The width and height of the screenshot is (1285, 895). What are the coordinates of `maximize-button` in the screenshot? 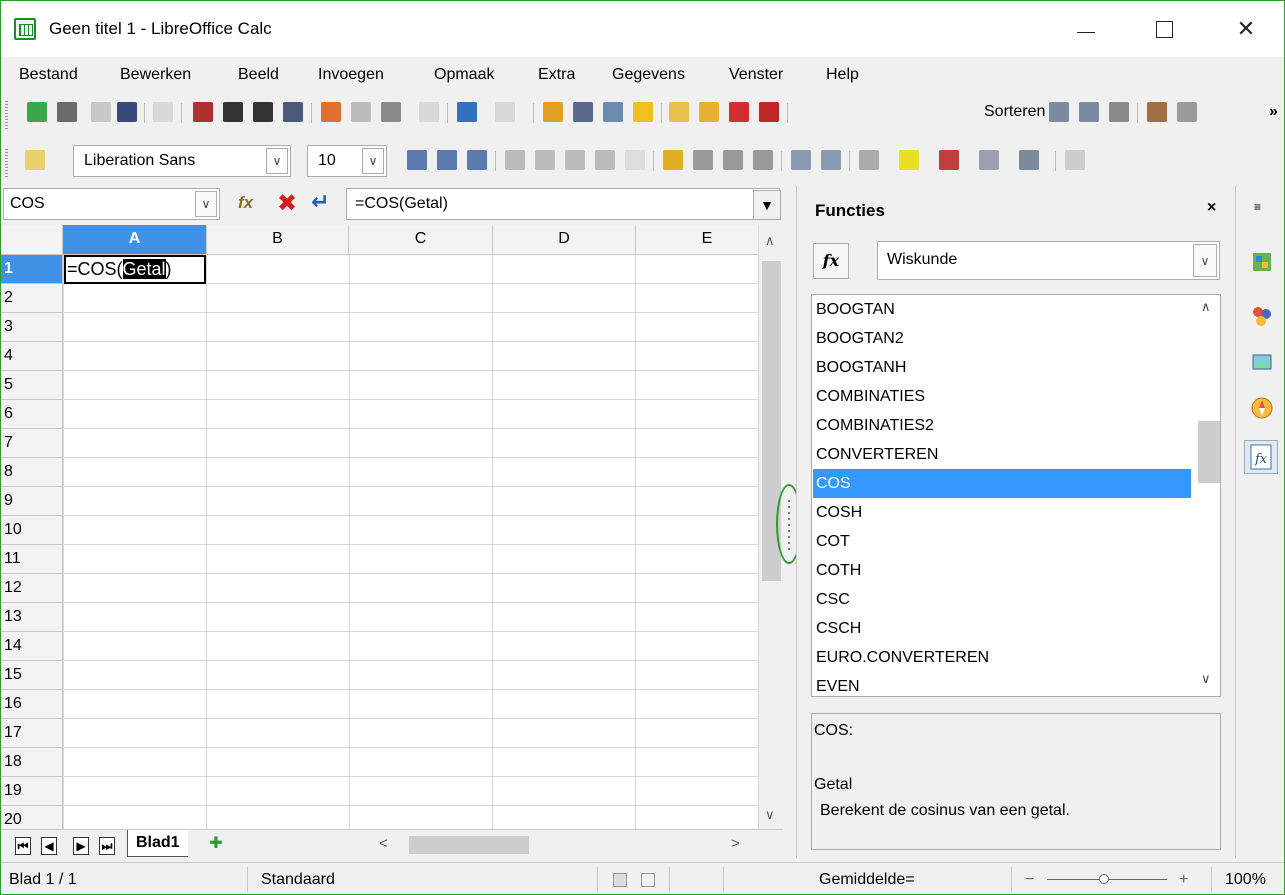 It's located at (1164, 29).